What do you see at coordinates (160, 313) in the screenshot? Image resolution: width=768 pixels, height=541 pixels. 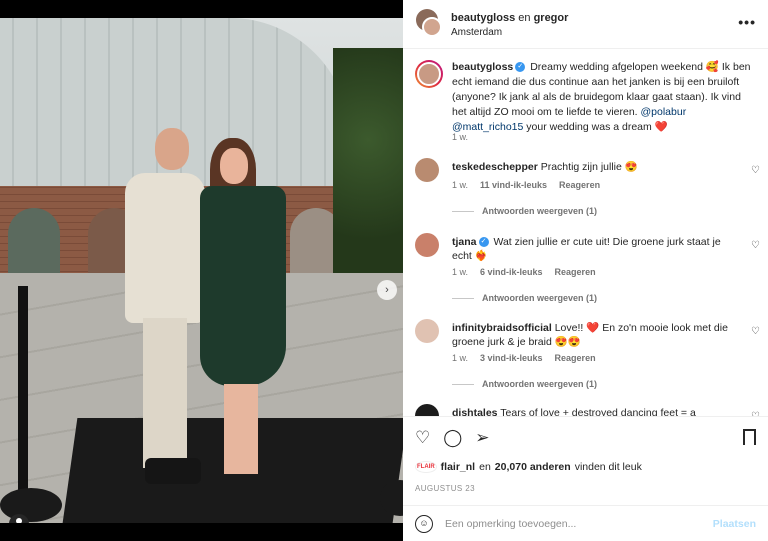 I see `groom-figure` at bounding box center [160, 313].